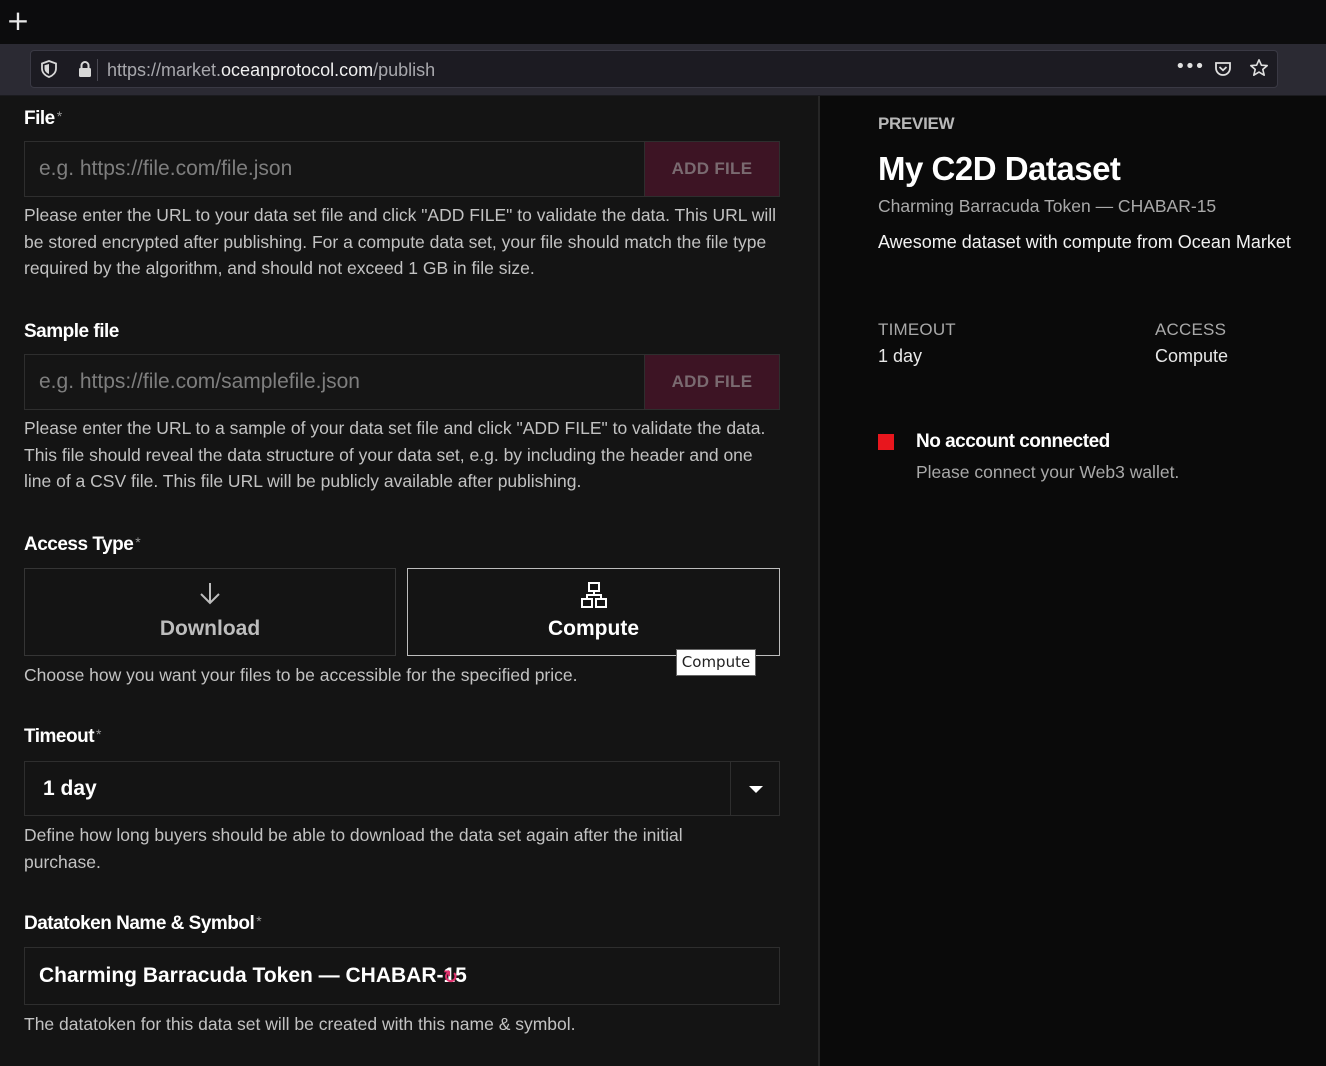 The width and height of the screenshot is (1326, 1066). I want to click on datatoken-field: Charming Barracuda Token — CHABAR-15 ↻, so click(402, 976).